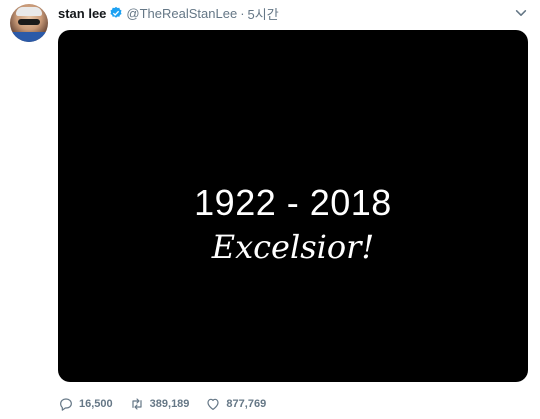 This screenshot has width=540, height=419. I want to click on tweet-header: stan lee @TheRealStanLee · 5시간, so click(168, 13).